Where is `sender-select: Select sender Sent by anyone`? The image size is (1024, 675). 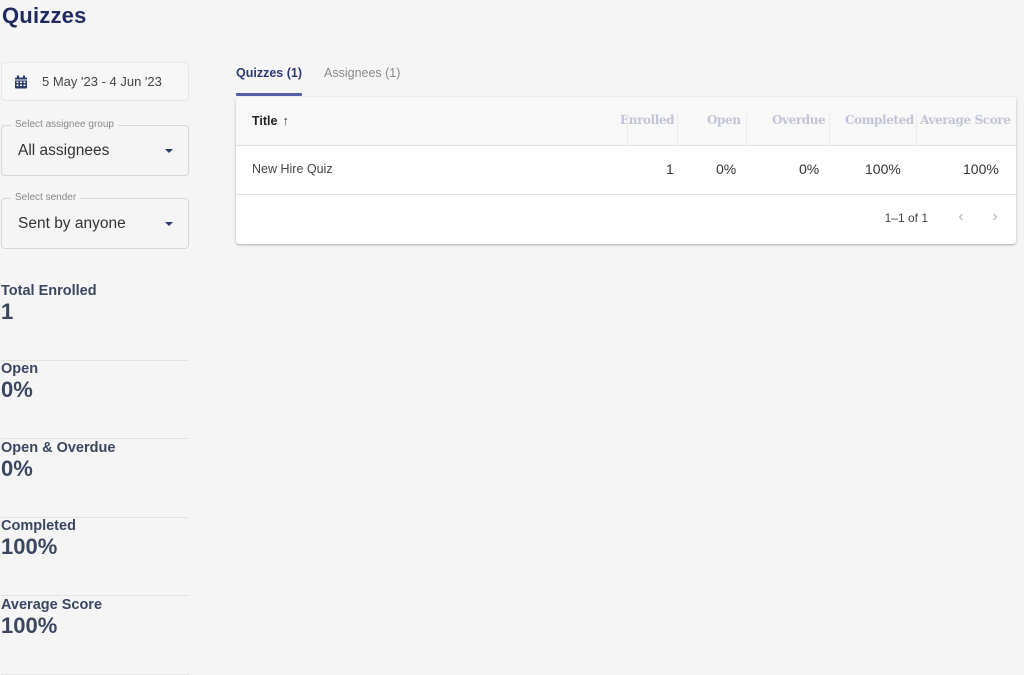
sender-select: Select sender Sent by anyone is located at coordinates (95, 220).